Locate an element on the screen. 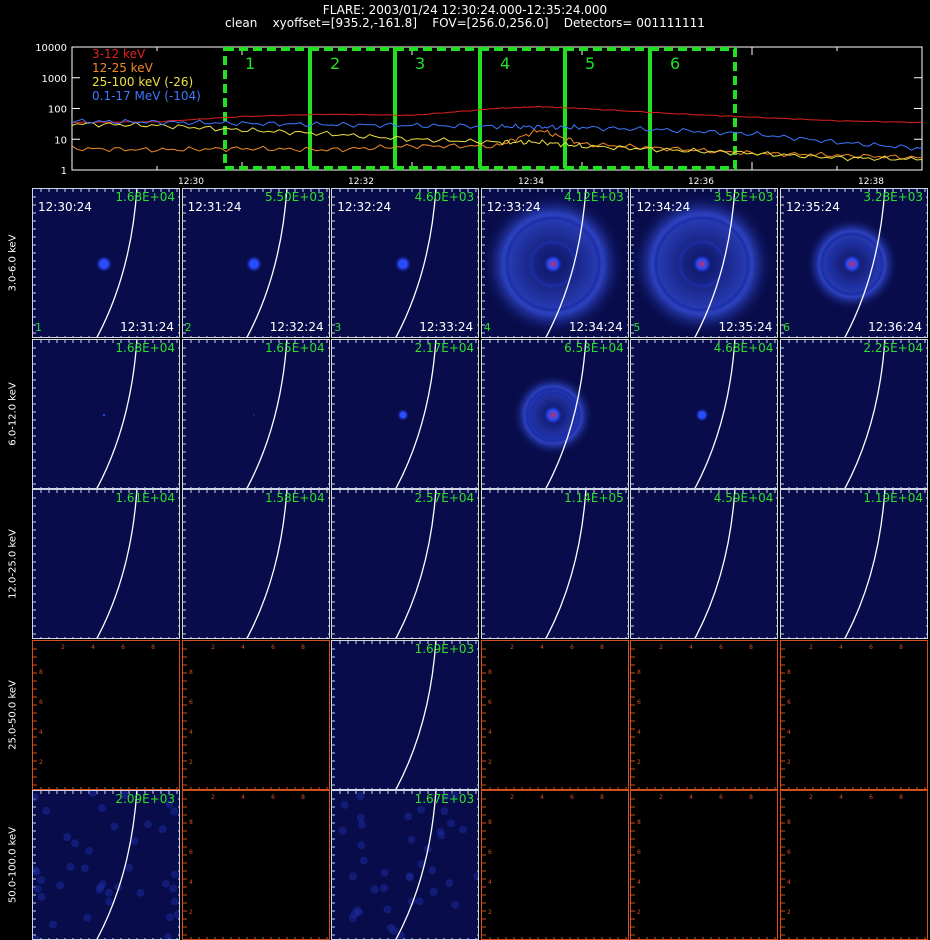 This screenshot has width=930, height=940. image-panel: 1.19E+04 is located at coordinates (854, 564).